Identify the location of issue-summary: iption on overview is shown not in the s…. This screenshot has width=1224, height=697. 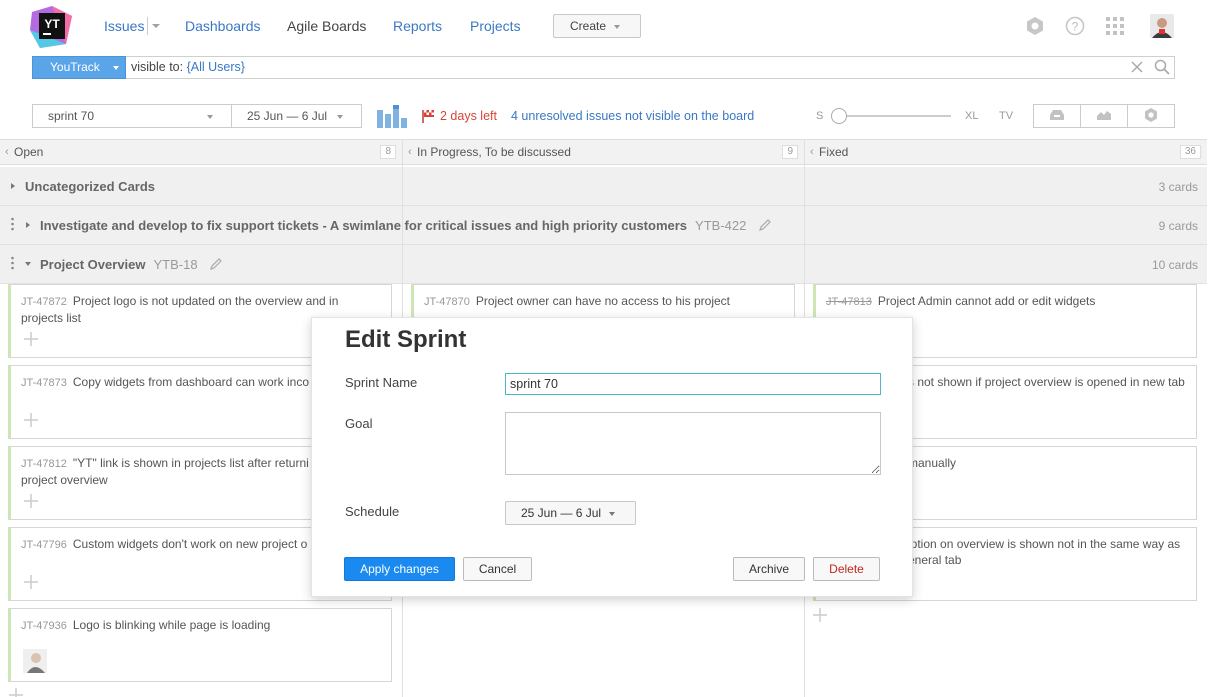
(1044, 544).